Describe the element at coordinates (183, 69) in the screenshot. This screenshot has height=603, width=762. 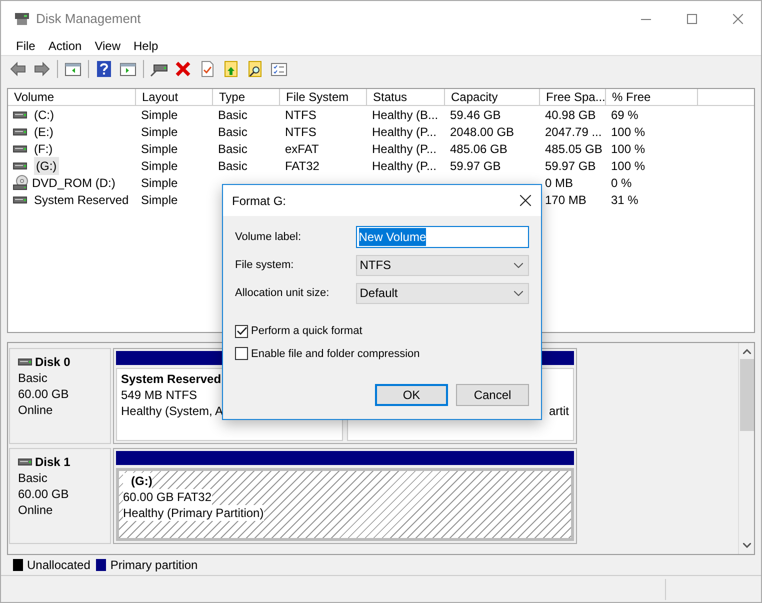
I see `delete-icon` at that location.